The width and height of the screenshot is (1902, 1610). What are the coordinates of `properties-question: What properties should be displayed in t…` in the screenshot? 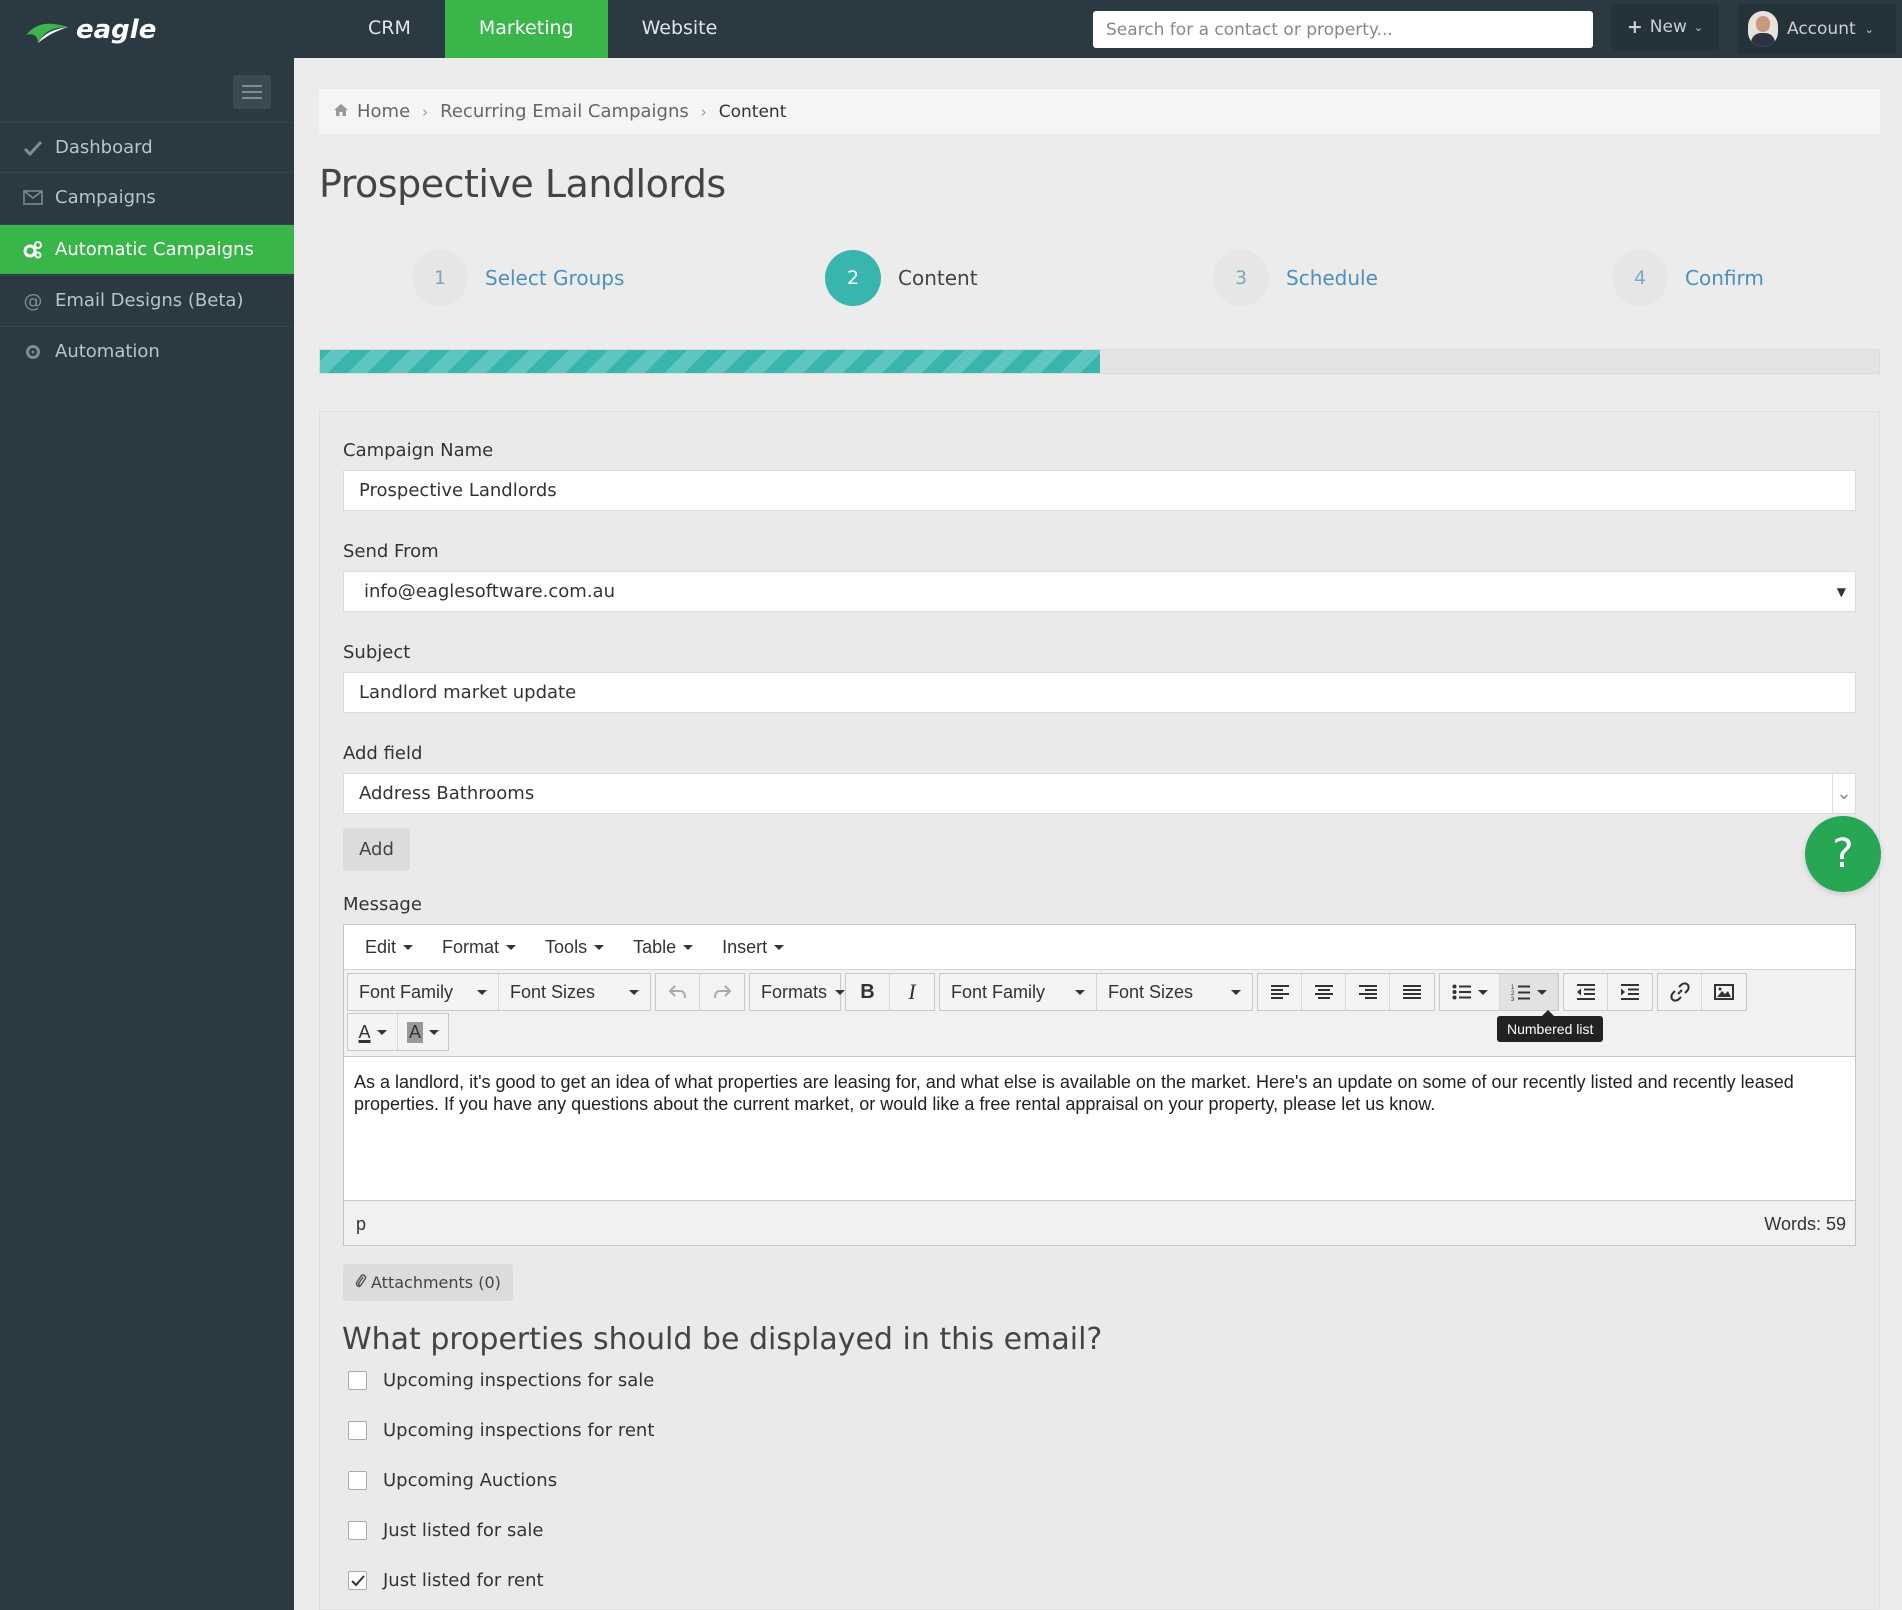 It's located at (722, 1339).